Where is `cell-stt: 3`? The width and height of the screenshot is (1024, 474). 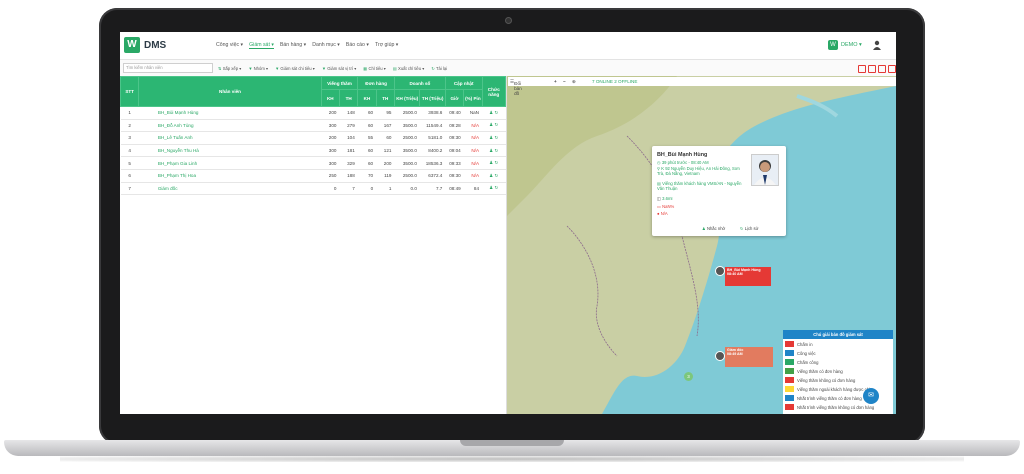
cell-stt: 3 is located at coordinates (129, 138).